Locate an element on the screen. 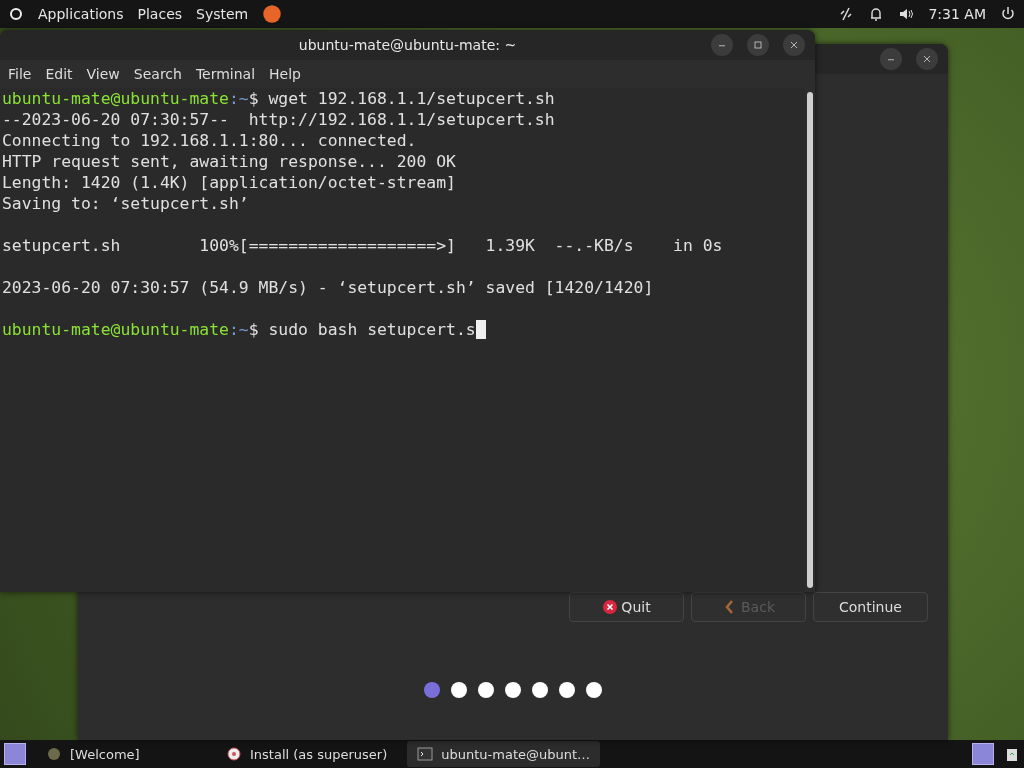 The height and width of the screenshot is (768, 1024). power-icon is located at coordinates (1008, 14).